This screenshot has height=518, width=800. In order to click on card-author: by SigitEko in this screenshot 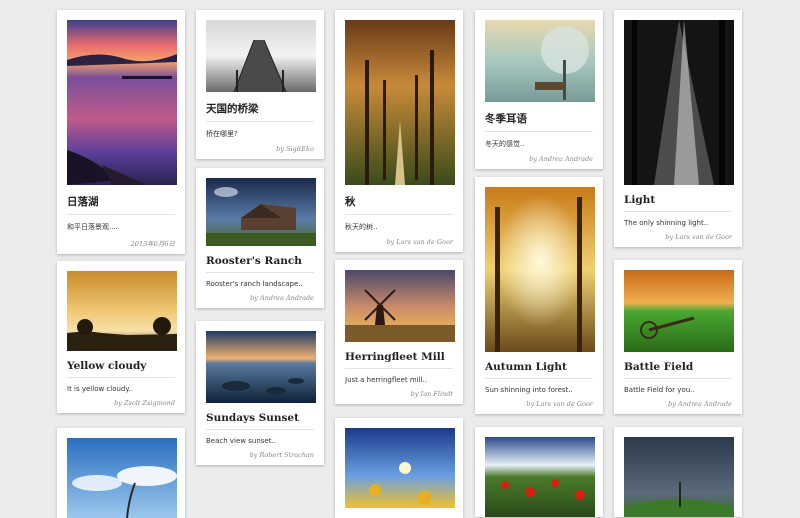, I will do `click(295, 149)`.